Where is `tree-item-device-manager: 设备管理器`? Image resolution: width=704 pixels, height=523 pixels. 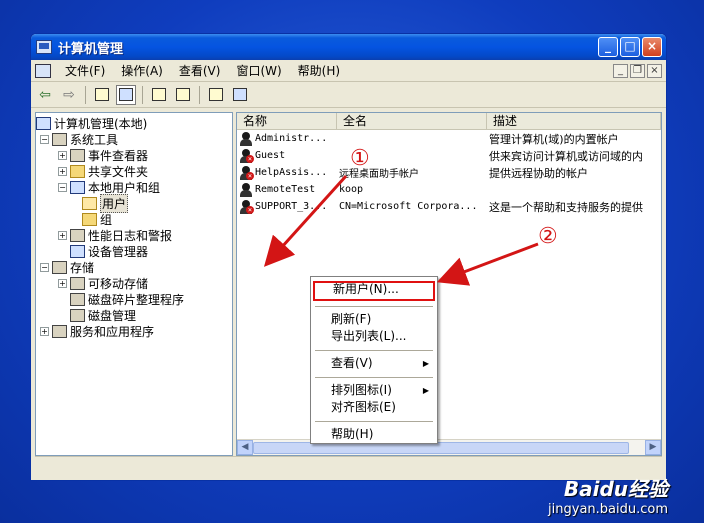
tree-item-device-manager: 设备管理器 is located at coordinates (134, 251).